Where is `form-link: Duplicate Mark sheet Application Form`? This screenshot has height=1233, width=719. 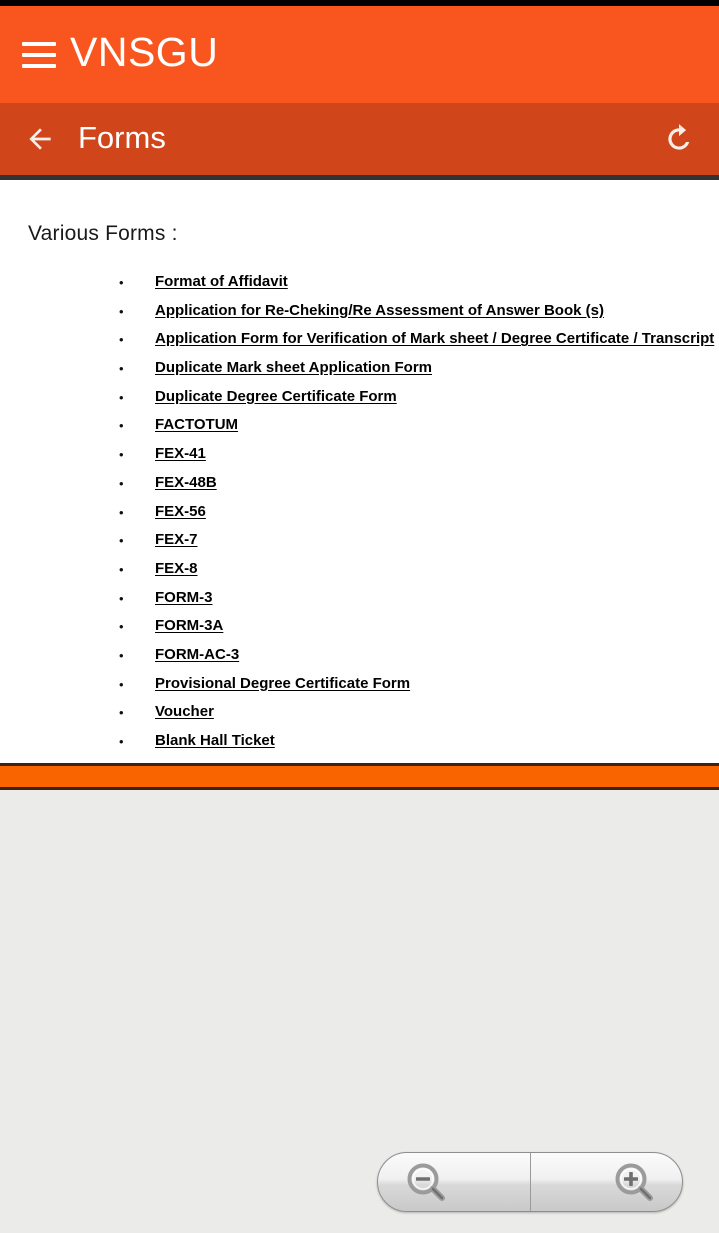
form-link: Duplicate Mark sheet Application Form is located at coordinates (293, 367).